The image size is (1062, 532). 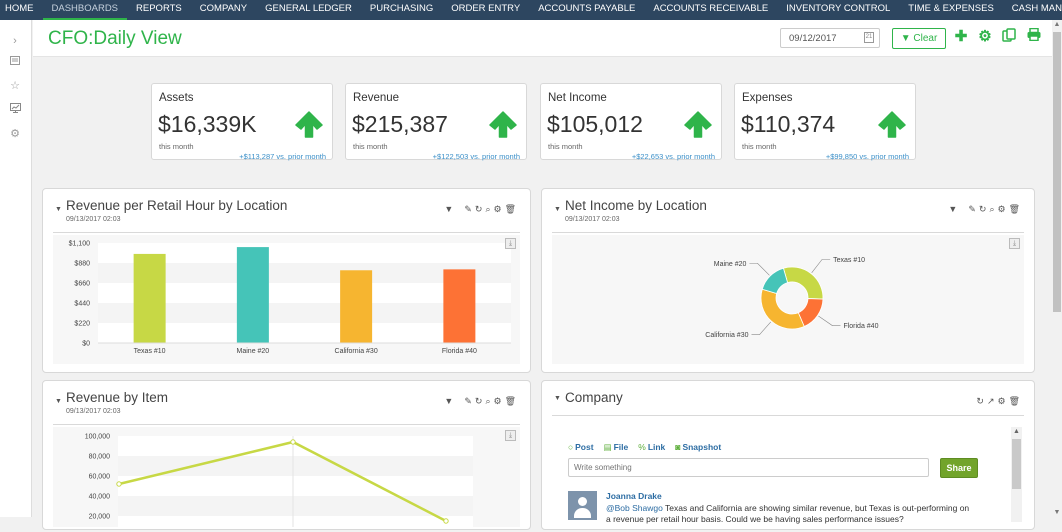 I want to click on slice-label: Texas #10, so click(x=849, y=260).